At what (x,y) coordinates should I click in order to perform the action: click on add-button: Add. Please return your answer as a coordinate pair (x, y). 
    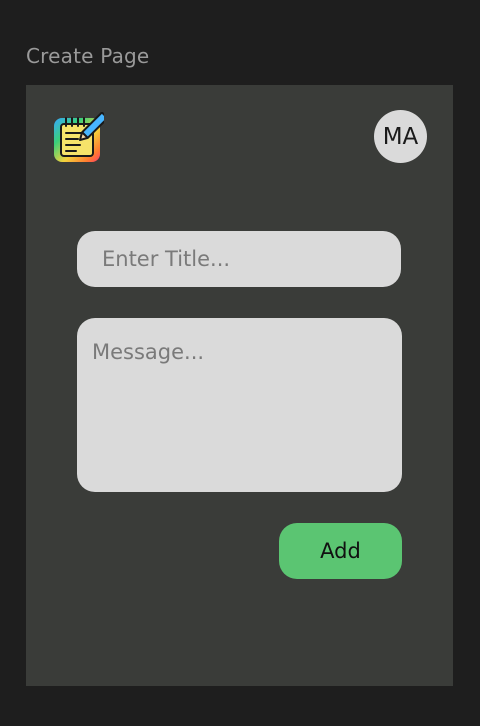
    Looking at the image, I should click on (340, 551).